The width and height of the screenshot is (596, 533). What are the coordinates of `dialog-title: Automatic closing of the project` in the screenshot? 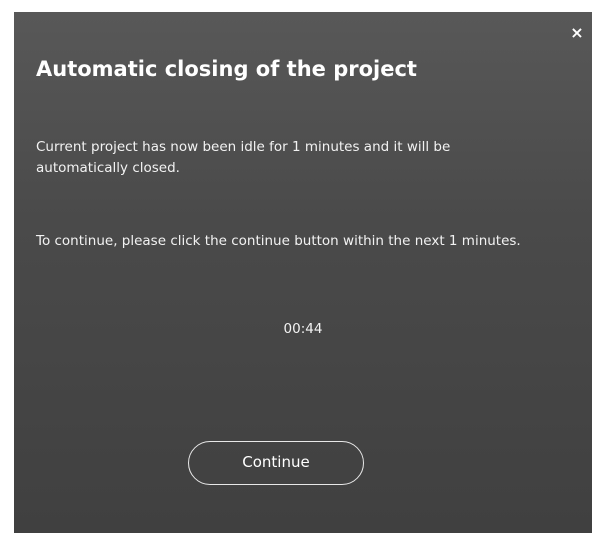 It's located at (226, 69).